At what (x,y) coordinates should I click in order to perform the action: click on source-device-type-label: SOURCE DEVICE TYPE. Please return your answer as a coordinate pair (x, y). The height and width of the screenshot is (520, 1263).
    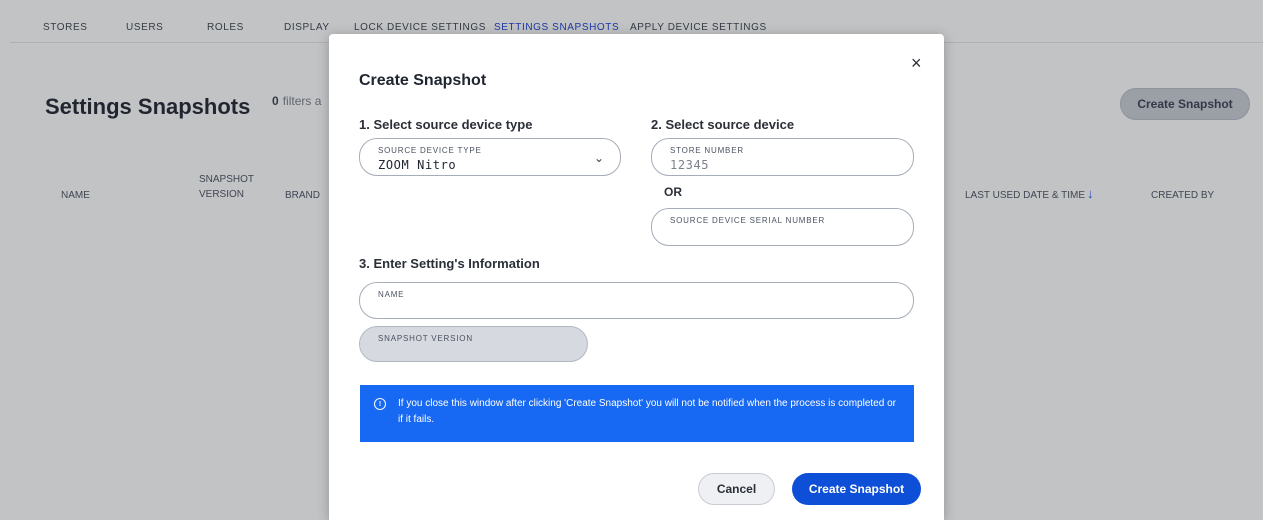
    Looking at the image, I should click on (430, 150).